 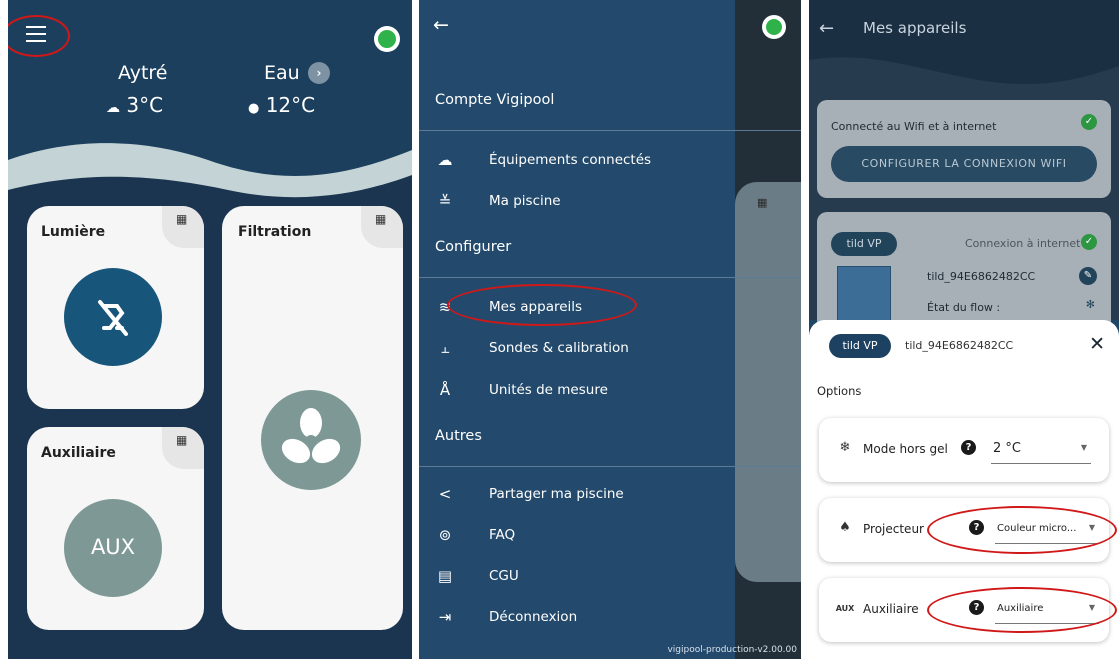 What do you see at coordinates (445, 535) in the screenshot?
I see `help-icon: ⊚` at bounding box center [445, 535].